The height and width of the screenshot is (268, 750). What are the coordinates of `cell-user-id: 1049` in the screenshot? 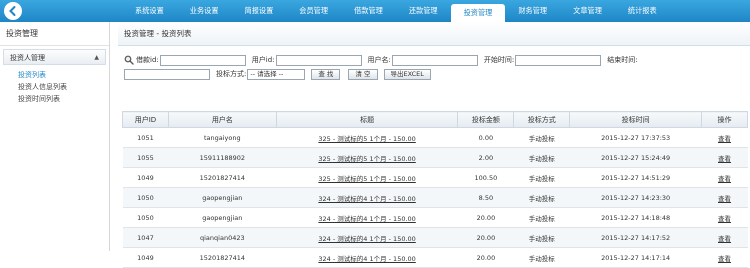 It's located at (145, 177).